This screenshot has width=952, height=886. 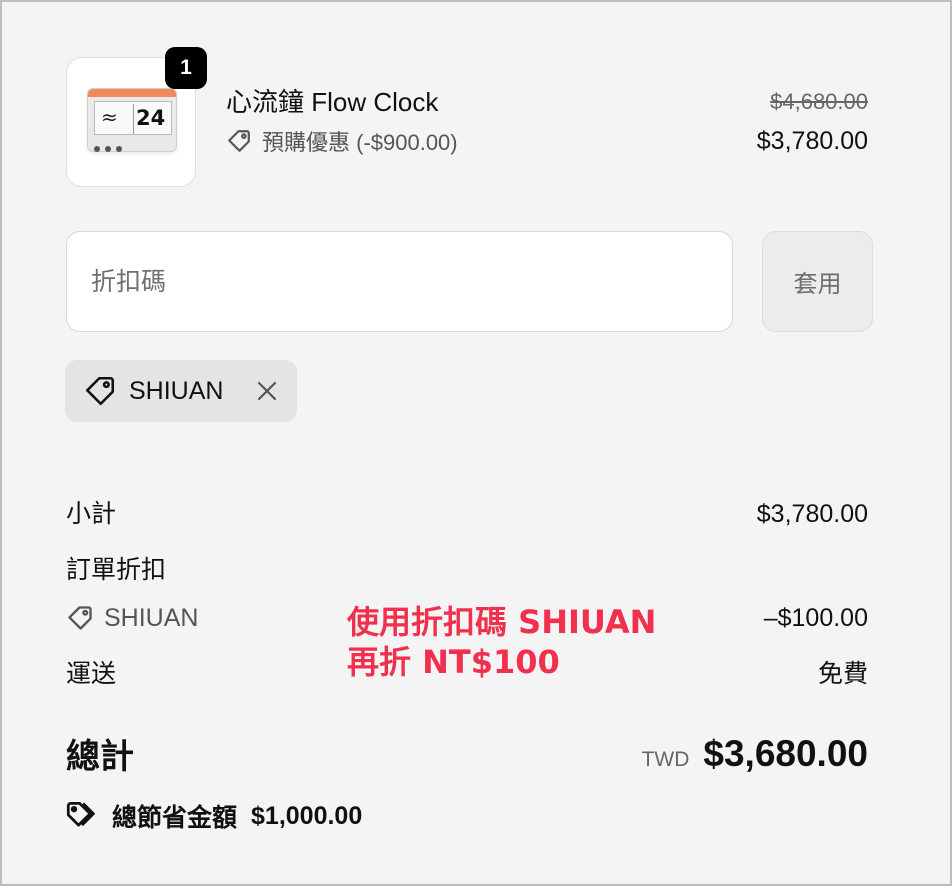 I want to click on product-name: 心流鐘 Flow Clock, so click(x=332, y=102).